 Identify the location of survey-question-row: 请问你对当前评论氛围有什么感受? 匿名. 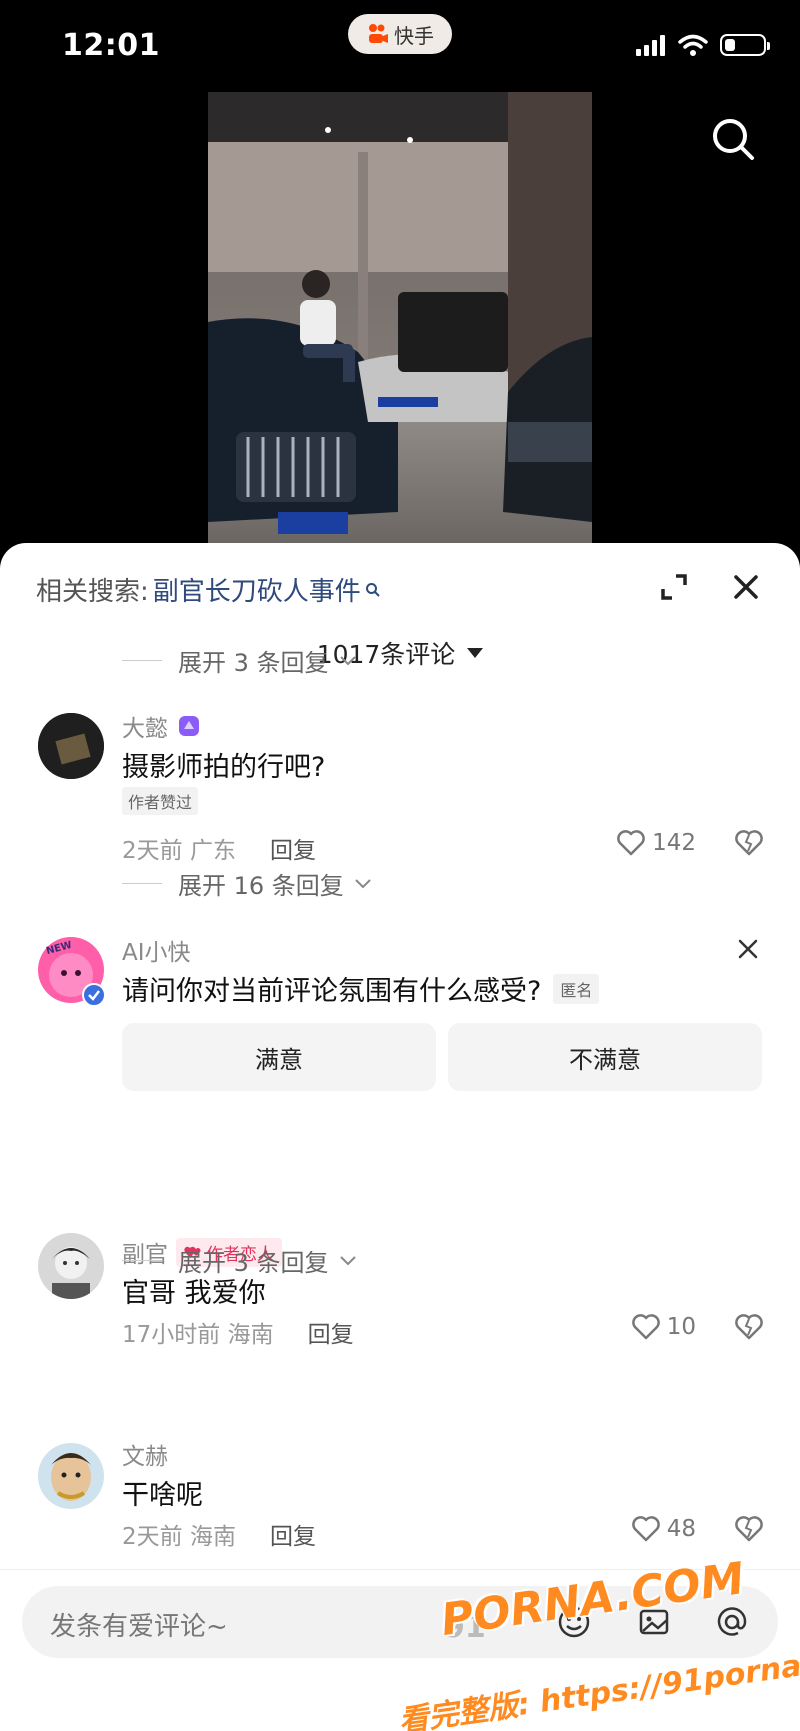
(361, 988).